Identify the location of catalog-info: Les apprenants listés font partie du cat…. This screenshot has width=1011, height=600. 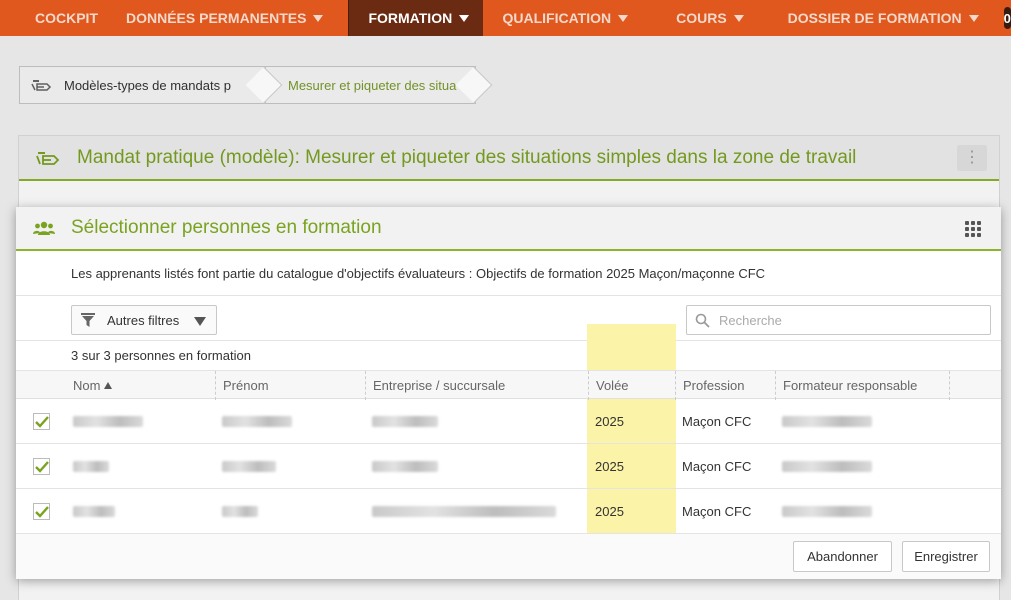
(508, 273).